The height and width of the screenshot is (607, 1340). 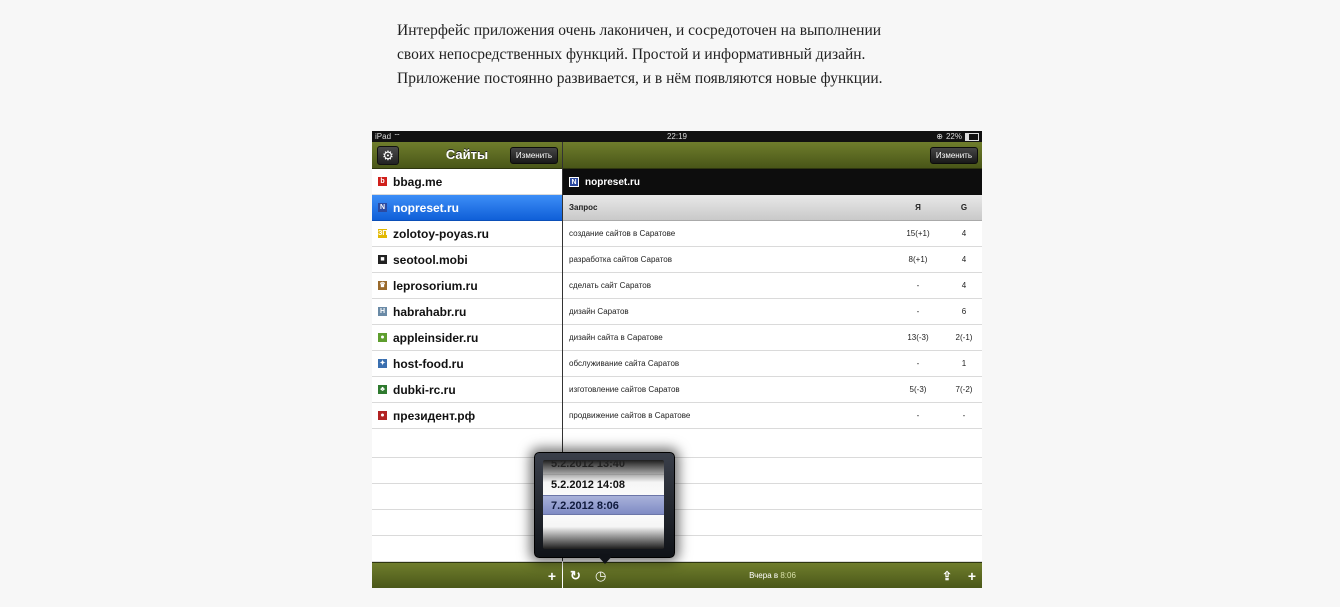 I want to click on selected-site-name: nopreset.ru, so click(x=613, y=182).